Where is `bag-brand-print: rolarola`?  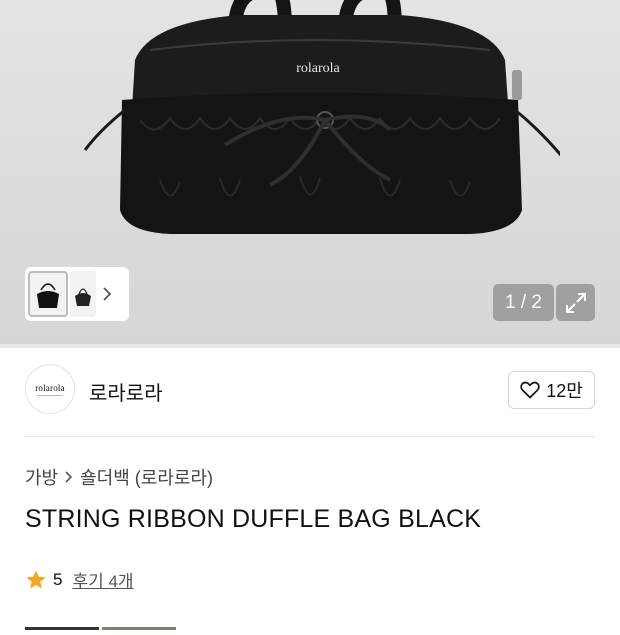 bag-brand-print: rolarola is located at coordinates (318, 68).